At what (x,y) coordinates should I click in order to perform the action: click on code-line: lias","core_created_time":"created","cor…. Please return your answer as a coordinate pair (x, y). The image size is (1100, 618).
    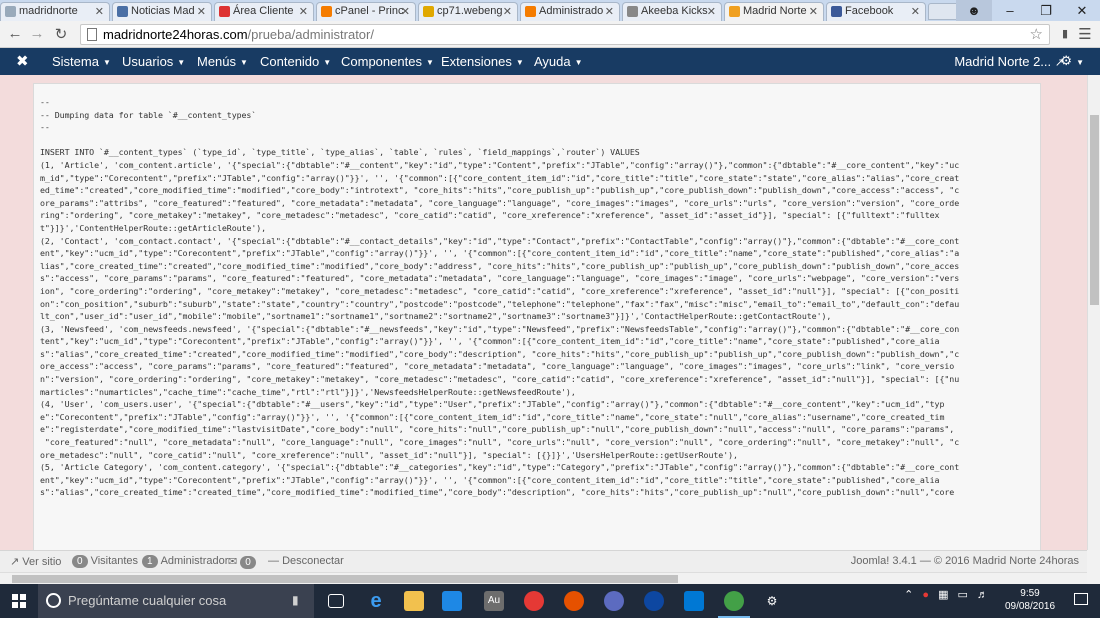
    Looking at the image, I should click on (500, 265).